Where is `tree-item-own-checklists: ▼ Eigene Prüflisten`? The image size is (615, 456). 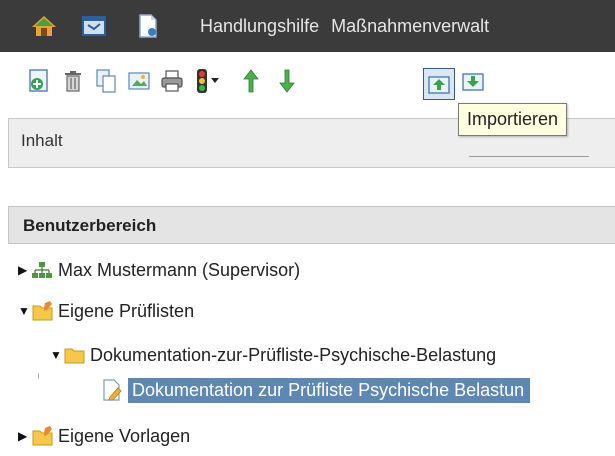 tree-item-own-checklists: ▼ Eigene Prüflisten is located at coordinates (106, 311).